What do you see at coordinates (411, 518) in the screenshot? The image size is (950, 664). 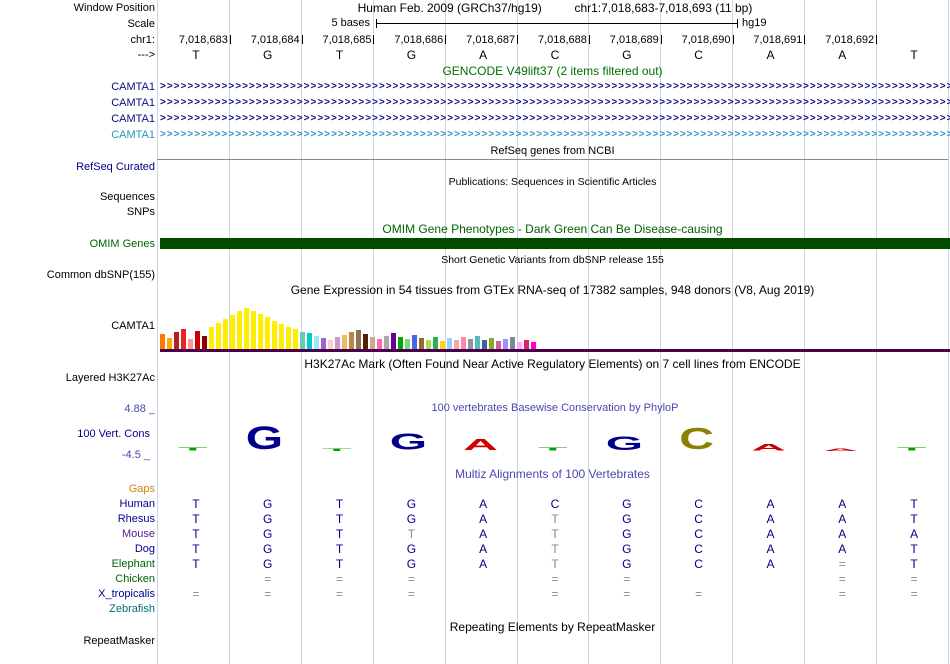 I see `alignment-base: G` at bounding box center [411, 518].